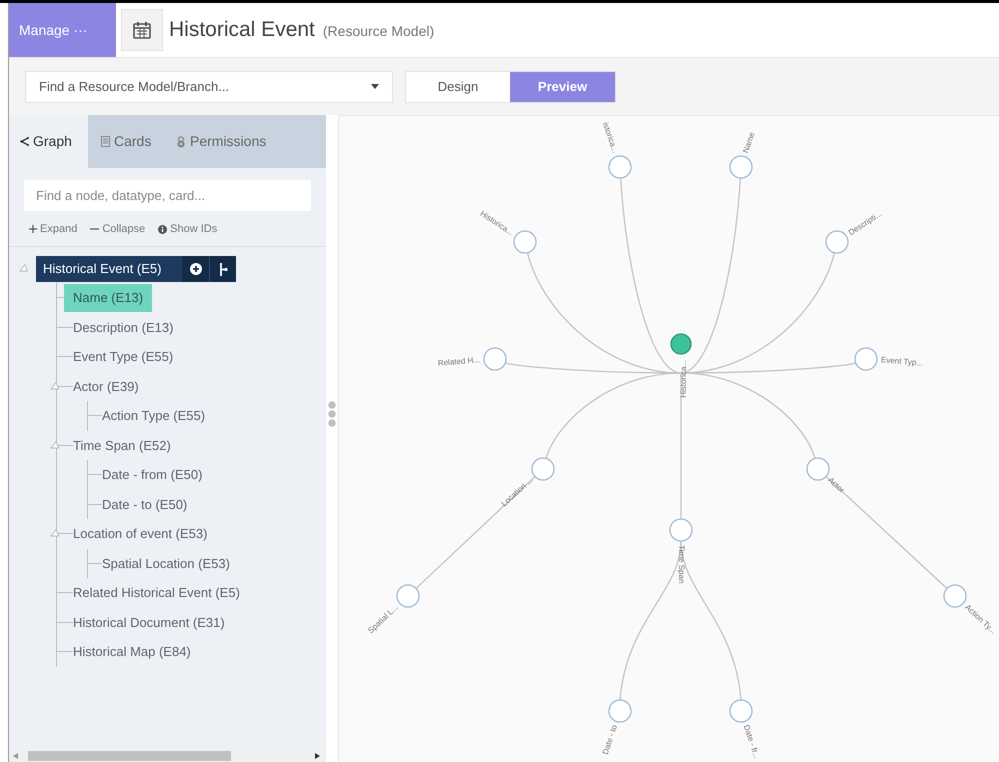  What do you see at coordinates (153, 416) in the screenshot?
I see `tree-node: Action Type (E55)` at bounding box center [153, 416].